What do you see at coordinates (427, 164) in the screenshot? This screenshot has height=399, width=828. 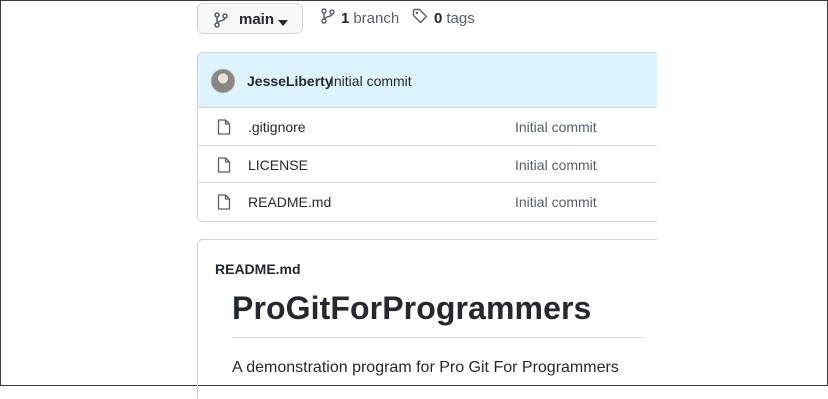 I see `table-row: LICENSE Initial commit` at bounding box center [427, 164].